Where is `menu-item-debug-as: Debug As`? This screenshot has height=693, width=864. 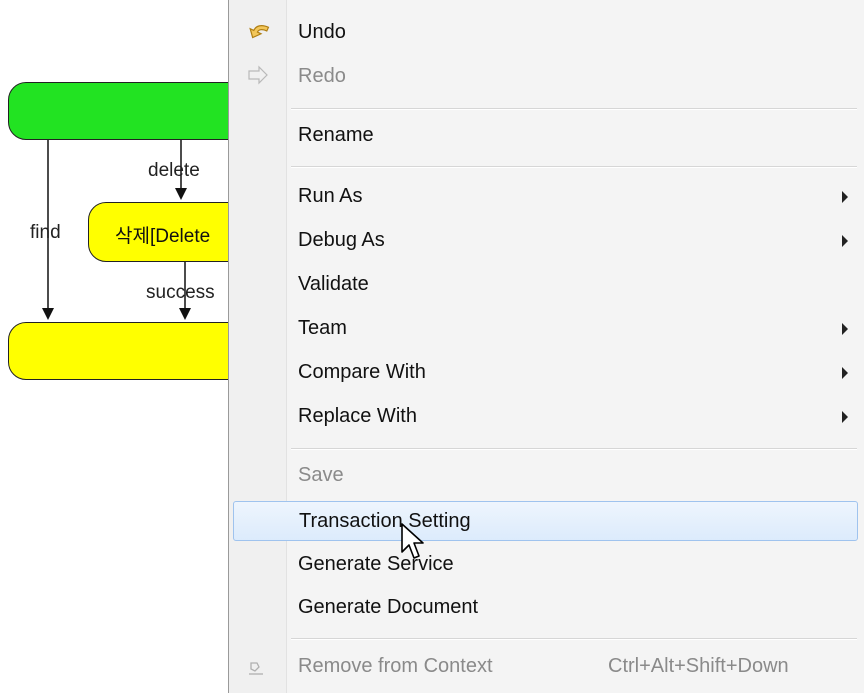 menu-item-debug-as: Debug As is located at coordinates (545, 241).